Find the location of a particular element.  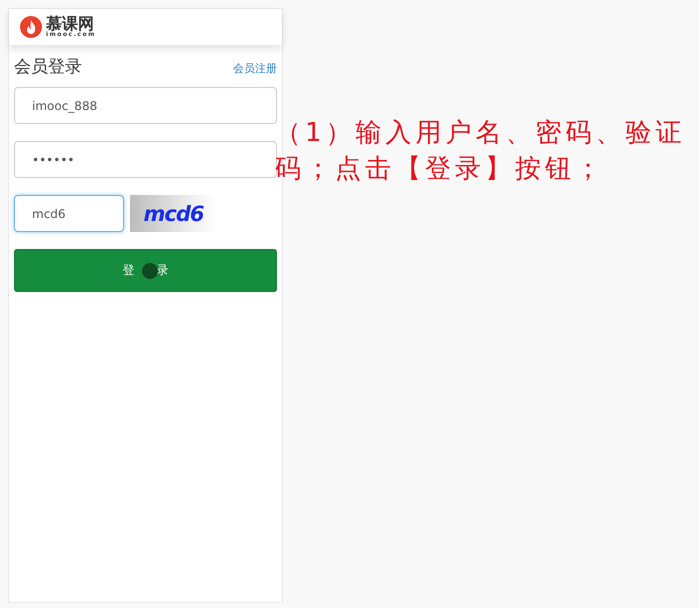

register-link: 会员注册 is located at coordinates (255, 68).